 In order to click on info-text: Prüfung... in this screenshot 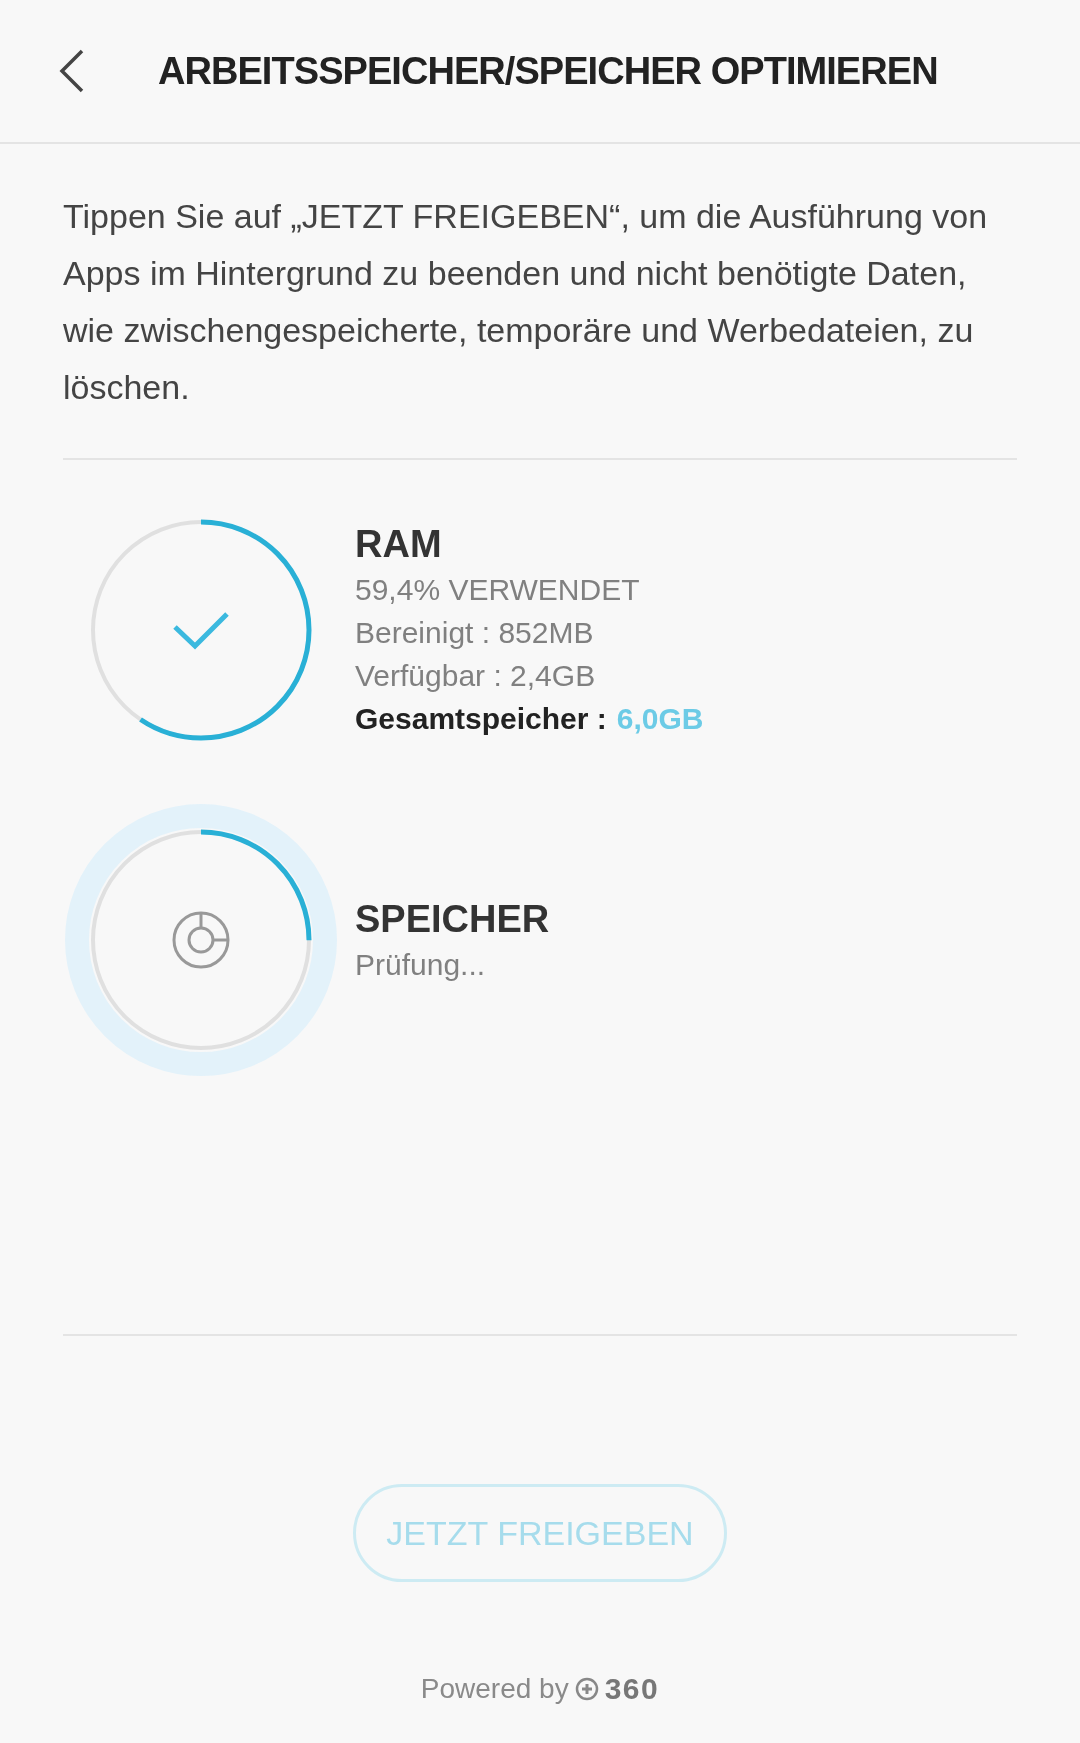, I will do `click(421, 964)`.